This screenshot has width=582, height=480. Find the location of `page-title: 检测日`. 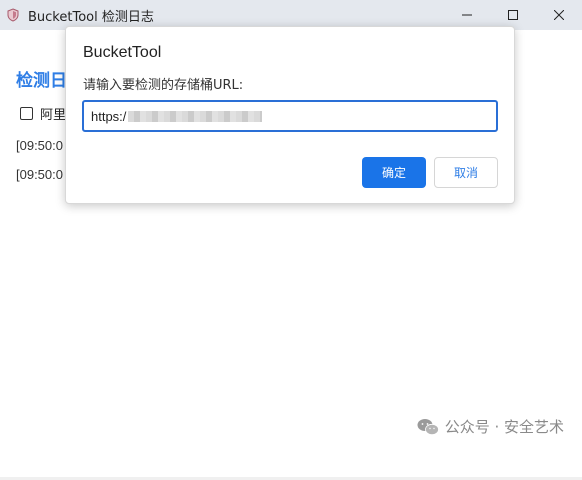

page-title: 检测日 is located at coordinates (41, 81).